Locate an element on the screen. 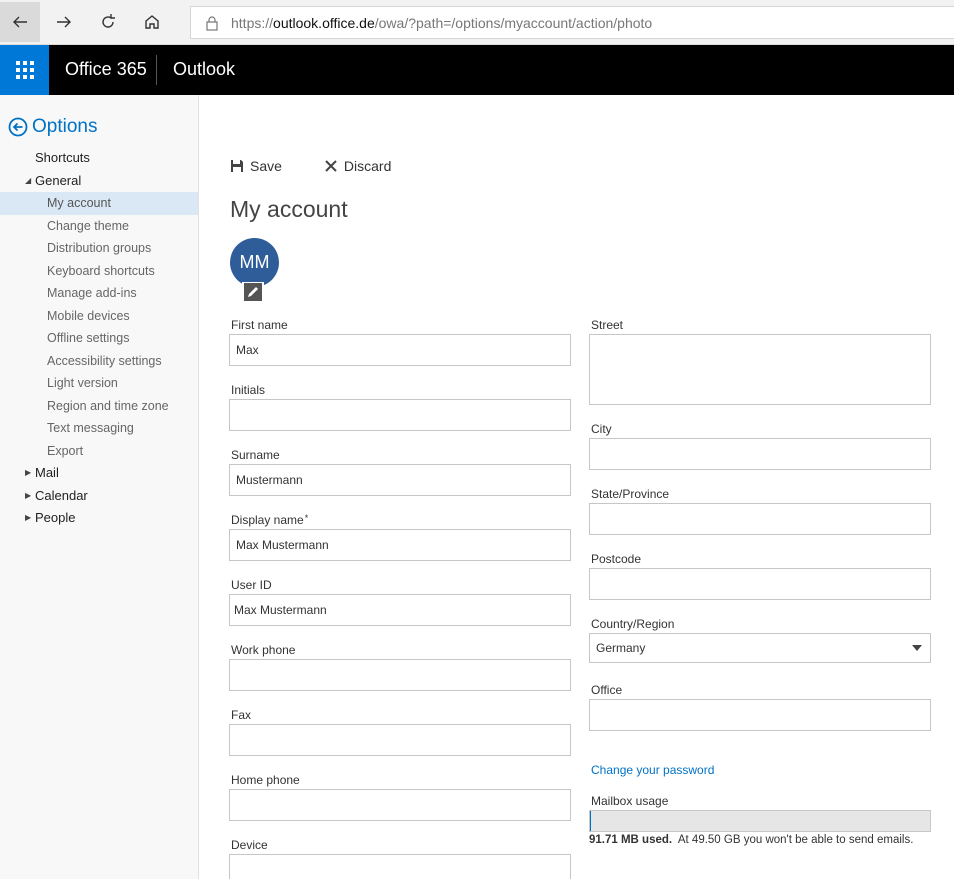 The height and width of the screenshot is (879, 954). home-icon is located at coordinates (152, 22).